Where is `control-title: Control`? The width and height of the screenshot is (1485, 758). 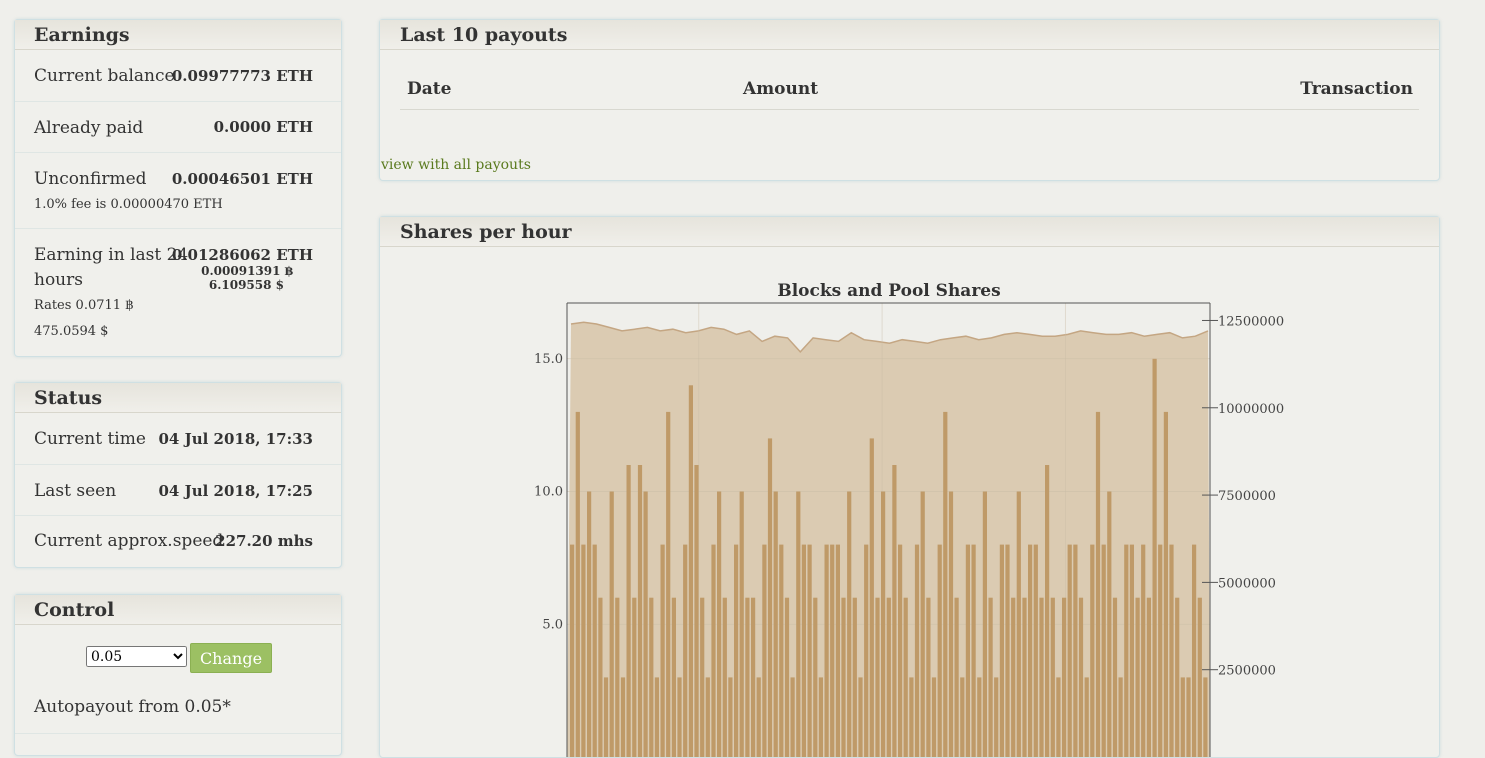 control-title: Control is located at coordinates (178, 610).